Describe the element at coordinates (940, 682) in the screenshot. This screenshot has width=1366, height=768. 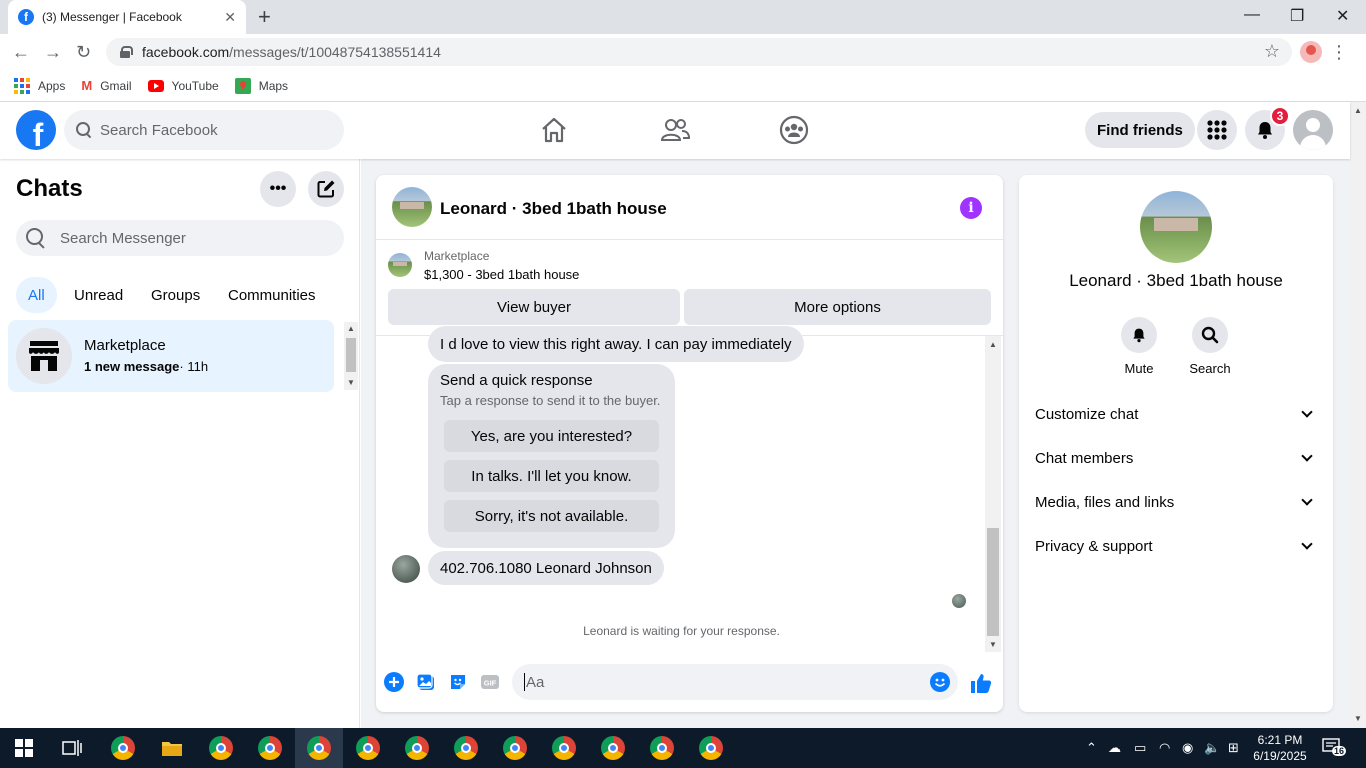
I see `emoji-icon` at that location.